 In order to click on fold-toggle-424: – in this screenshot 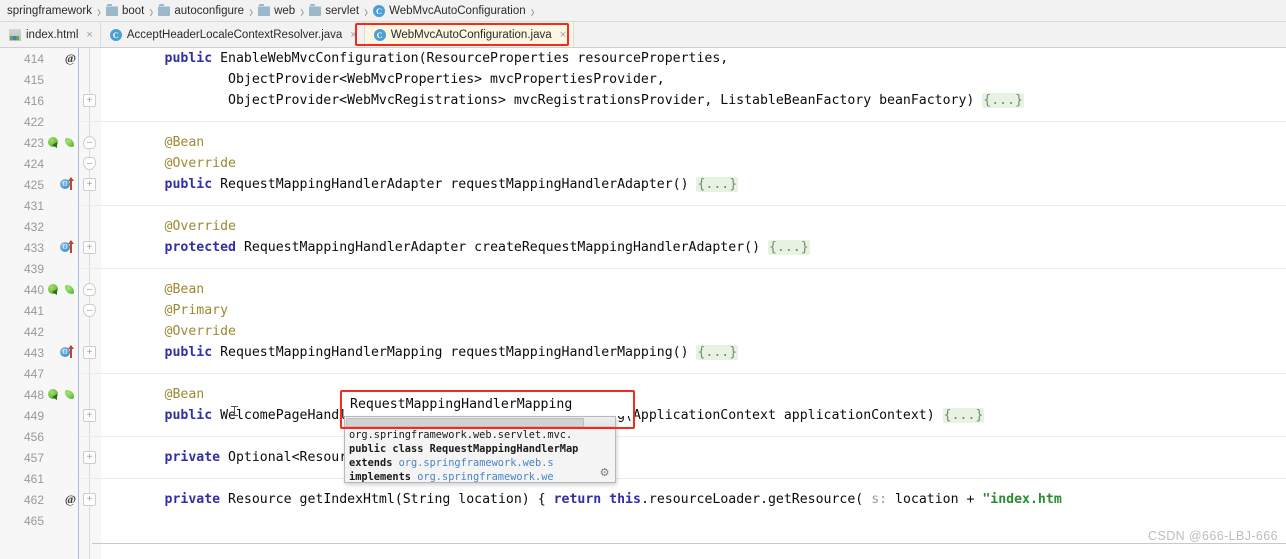, I will do `click(89, 163)`.